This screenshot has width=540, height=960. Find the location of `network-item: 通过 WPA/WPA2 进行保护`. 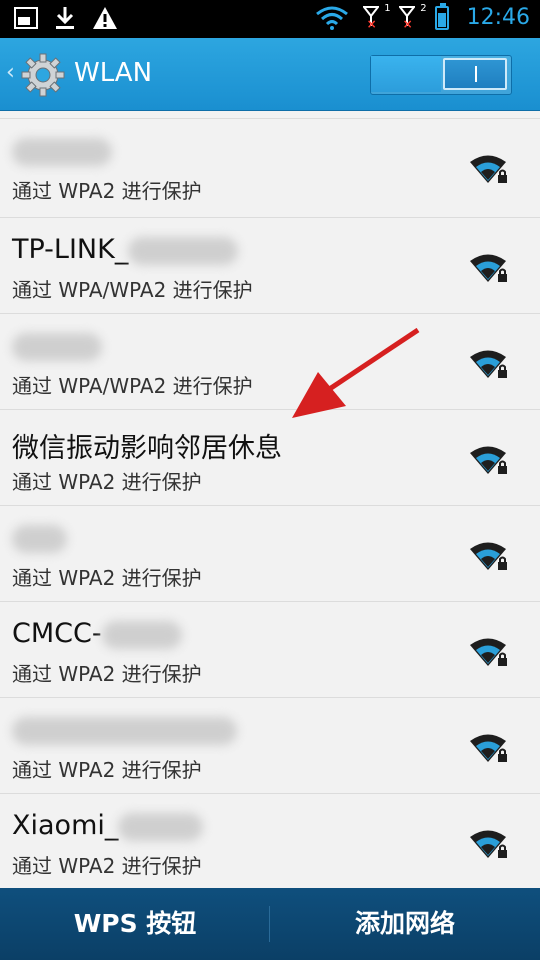

network-item: 通过 WPA/WPA2 进行保护 is located at coordinates (270, 362).